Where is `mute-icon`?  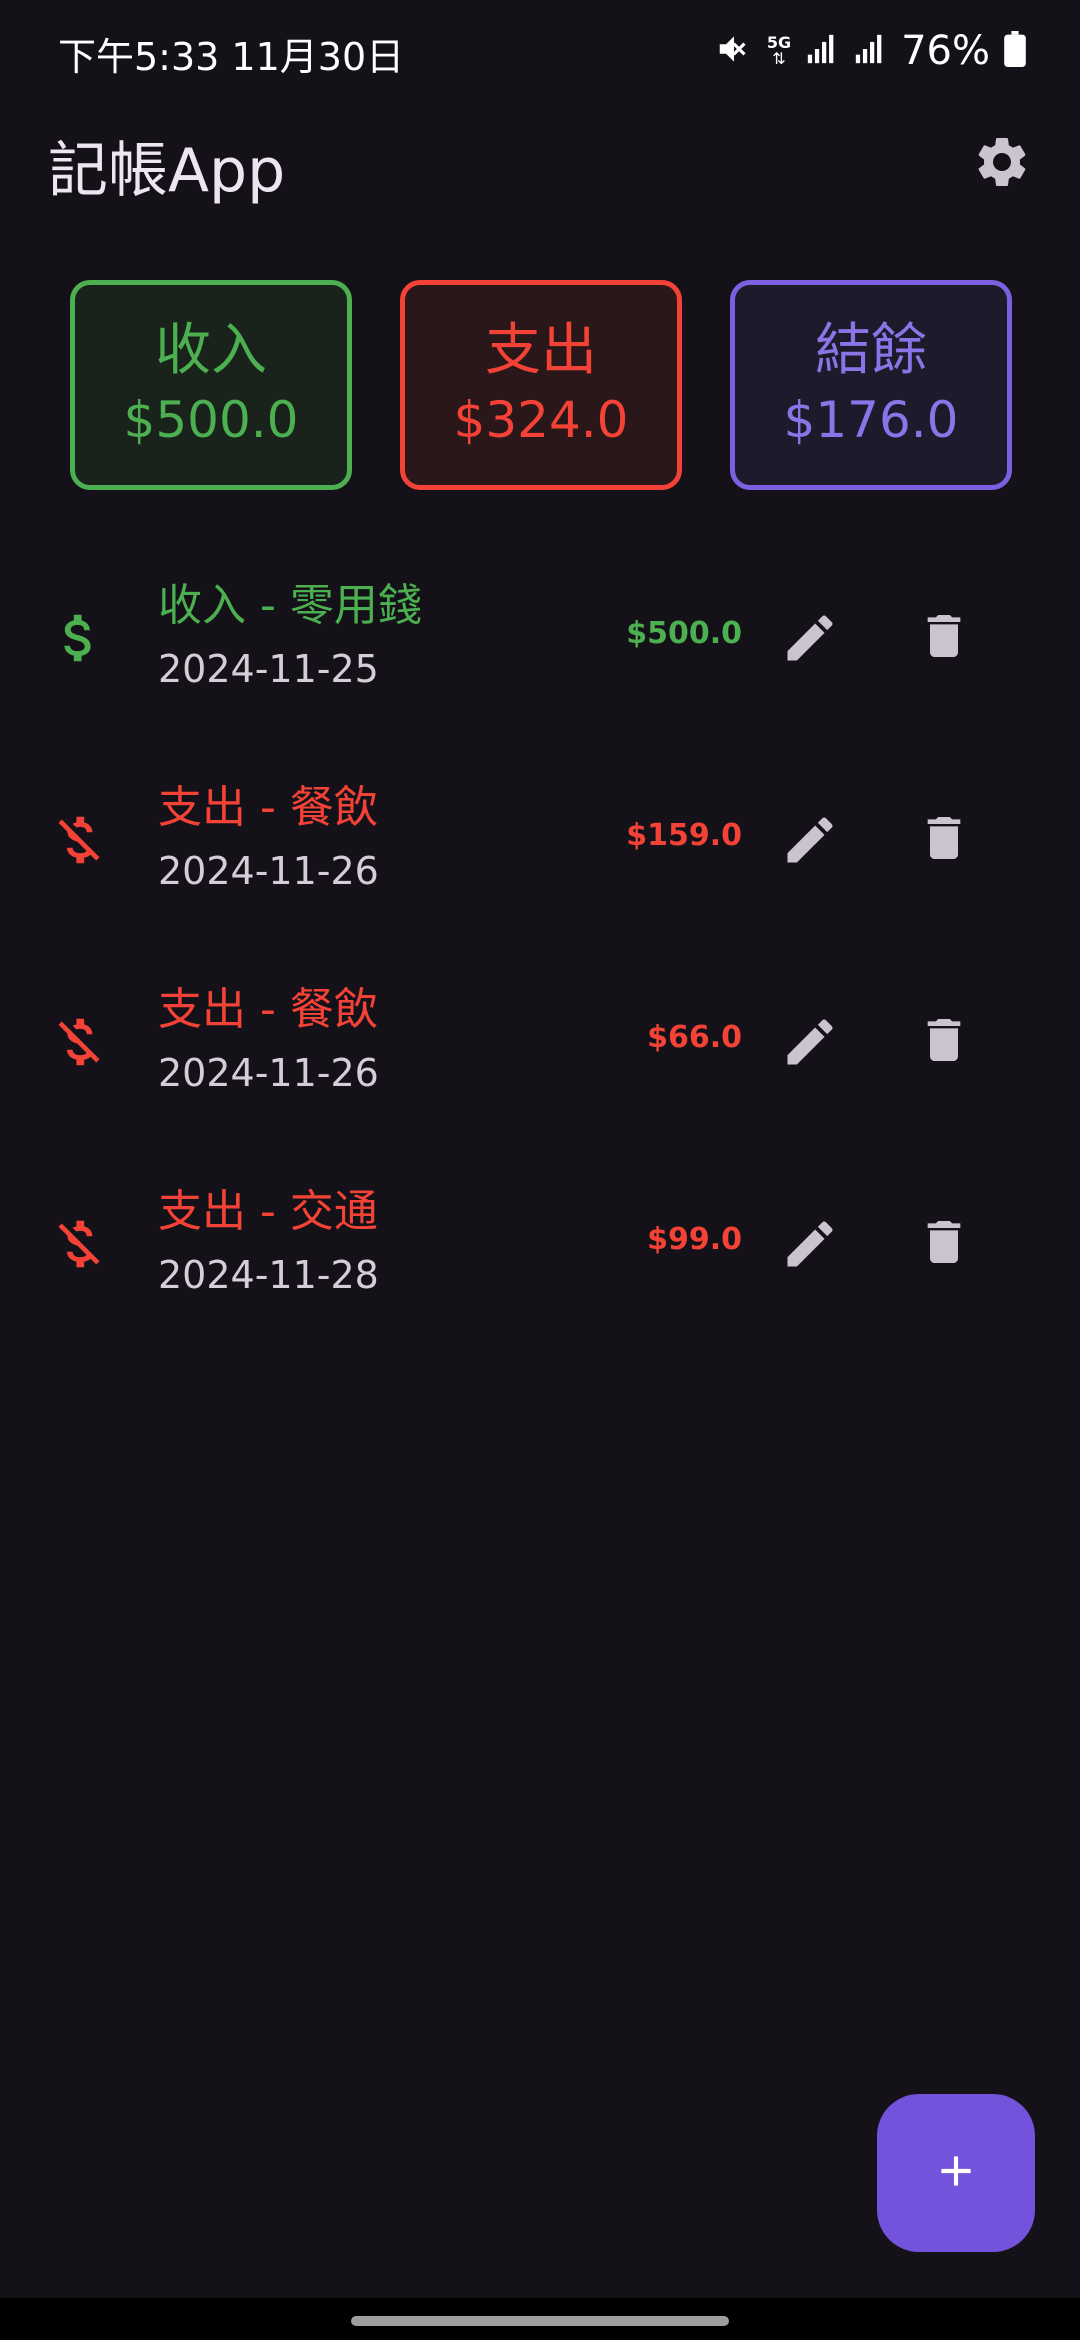 mute-icon is located at coordinates (734, 51).